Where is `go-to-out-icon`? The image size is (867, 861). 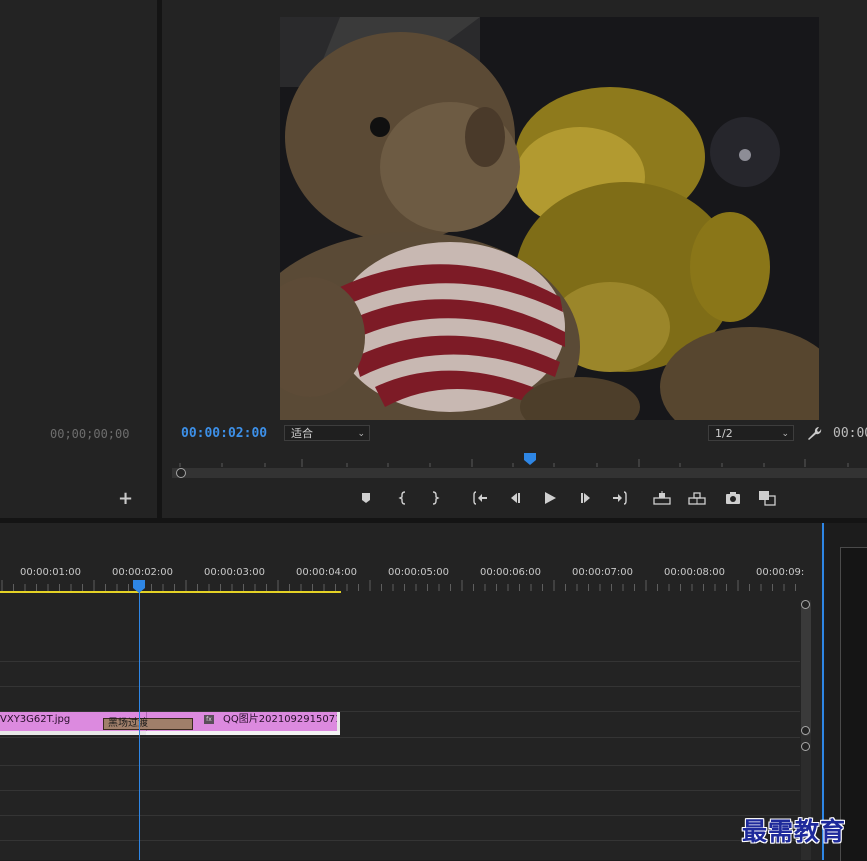 go-to-out-icon is located at coordinates (620, 498).